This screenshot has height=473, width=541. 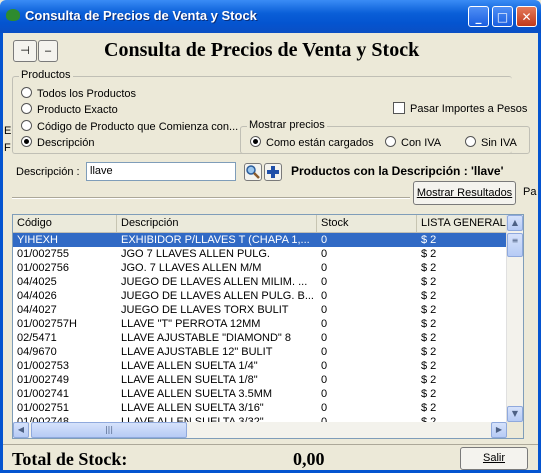 What do you see at coordinates (463, 223) in the screenshot?
I see `column-header-lista-general: LISTA GENERAL` at bounding box center [463, 223].